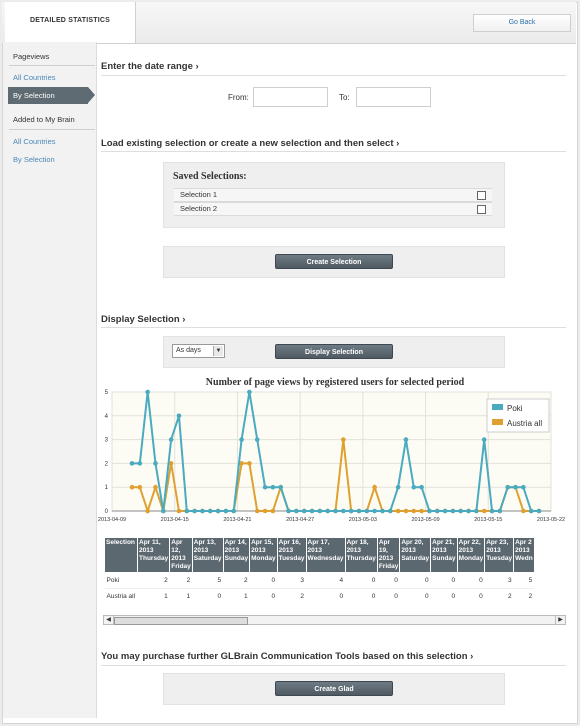 This screenshot has height=726, width=580. Describe the element at coordinates (107, 393) in the screenshot. I see `y-tick-label: 5` at that location.